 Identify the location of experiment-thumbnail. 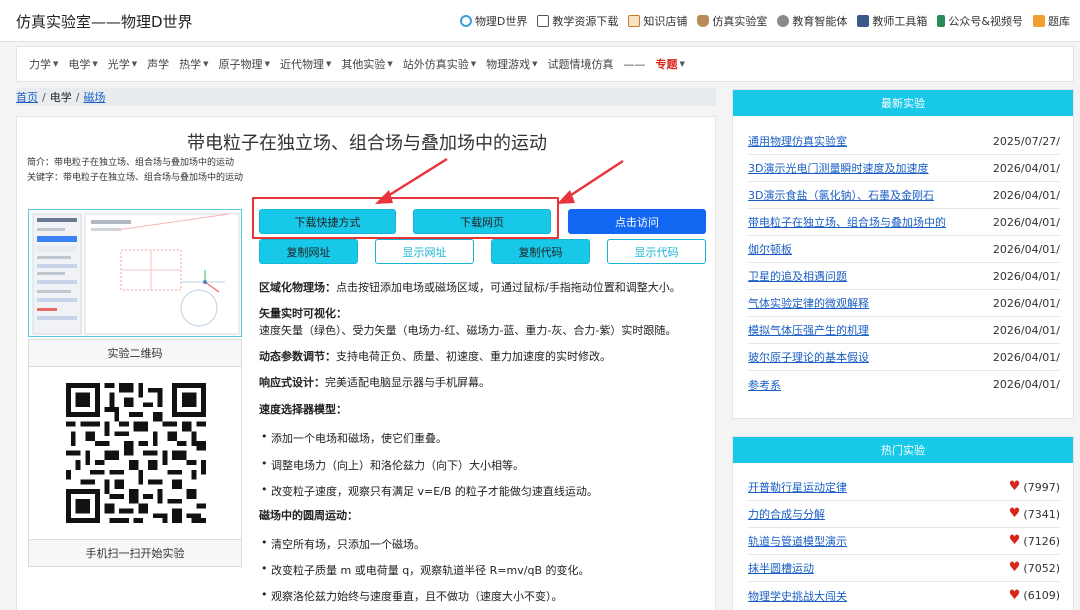
(135, 273).